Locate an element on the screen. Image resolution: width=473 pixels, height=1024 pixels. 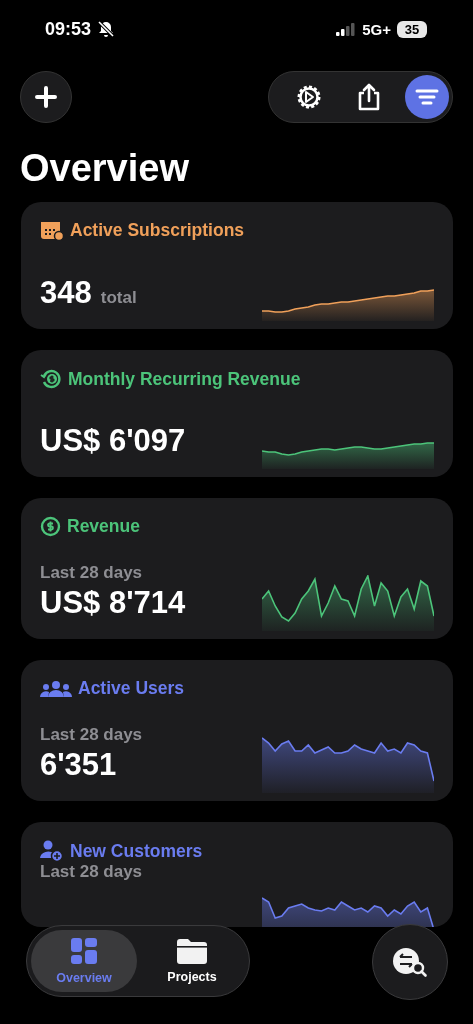
metric-card: Monthly Recurring Revenue US$ 6'097 is located at coordinates (237, 413).